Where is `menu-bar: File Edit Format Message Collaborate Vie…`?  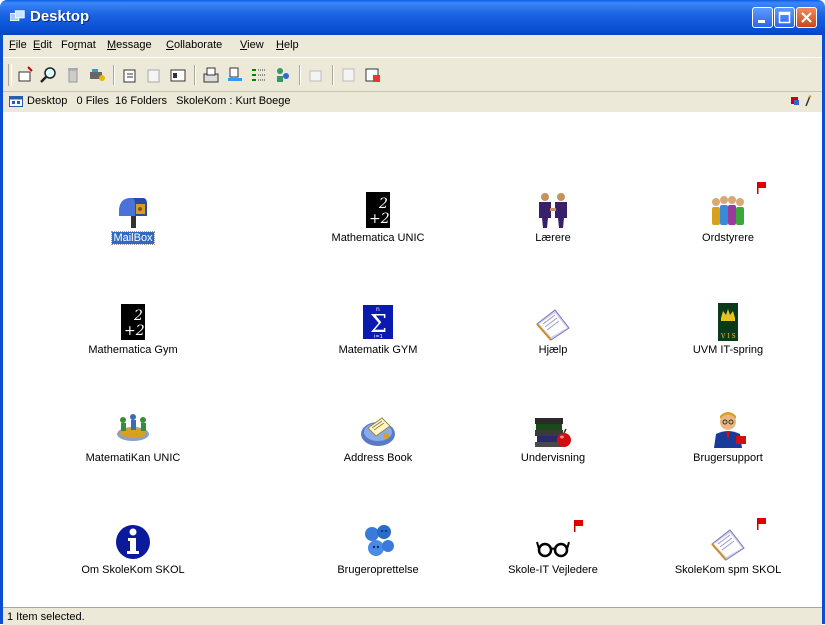
menu-bar: File Edit Format Message Collaborate Vie… is located at coordinates (412, 46).